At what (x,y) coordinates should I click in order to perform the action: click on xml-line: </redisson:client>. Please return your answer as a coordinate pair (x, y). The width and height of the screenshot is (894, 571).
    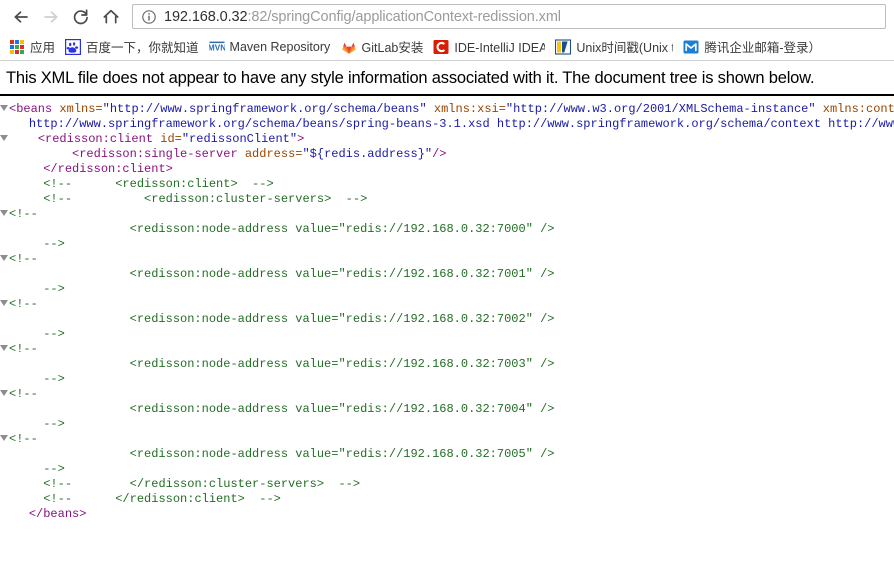
    Looking at the image, I should click on (447, 169).